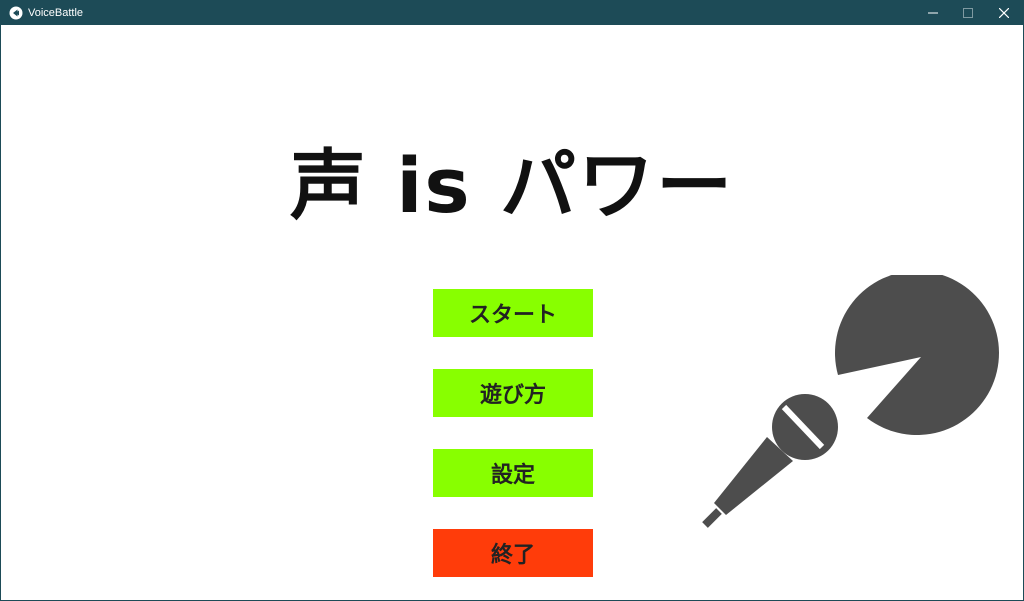  I want to click on game-title: 声 is パワー, so click(512, 185).